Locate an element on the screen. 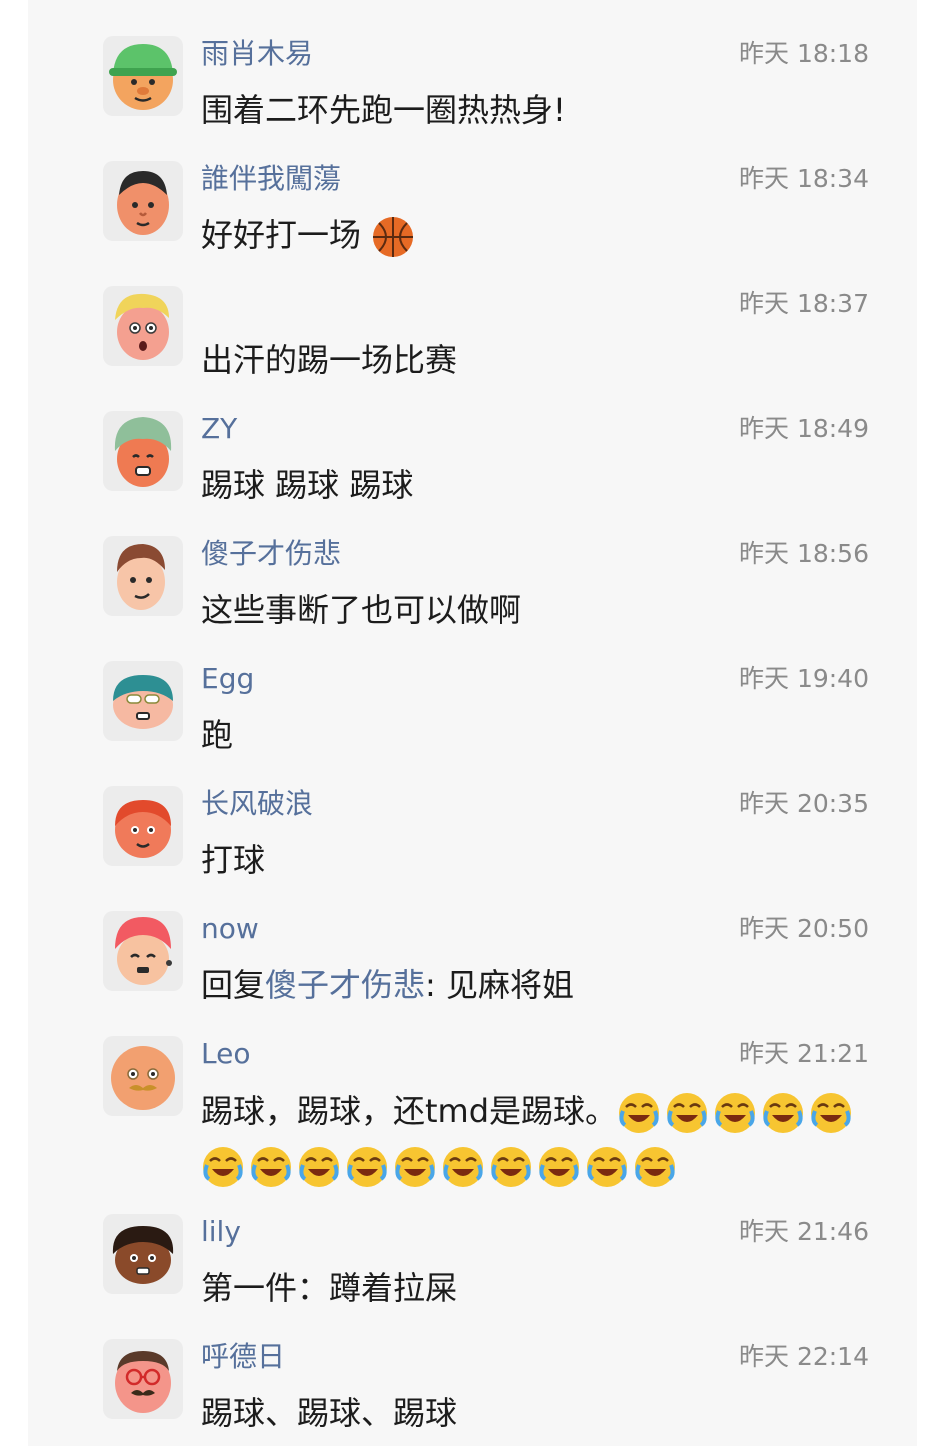 This screenshot has height=1454, width=945. timestamp: 昨天 21:46 is located at coordinates (804, 1231).